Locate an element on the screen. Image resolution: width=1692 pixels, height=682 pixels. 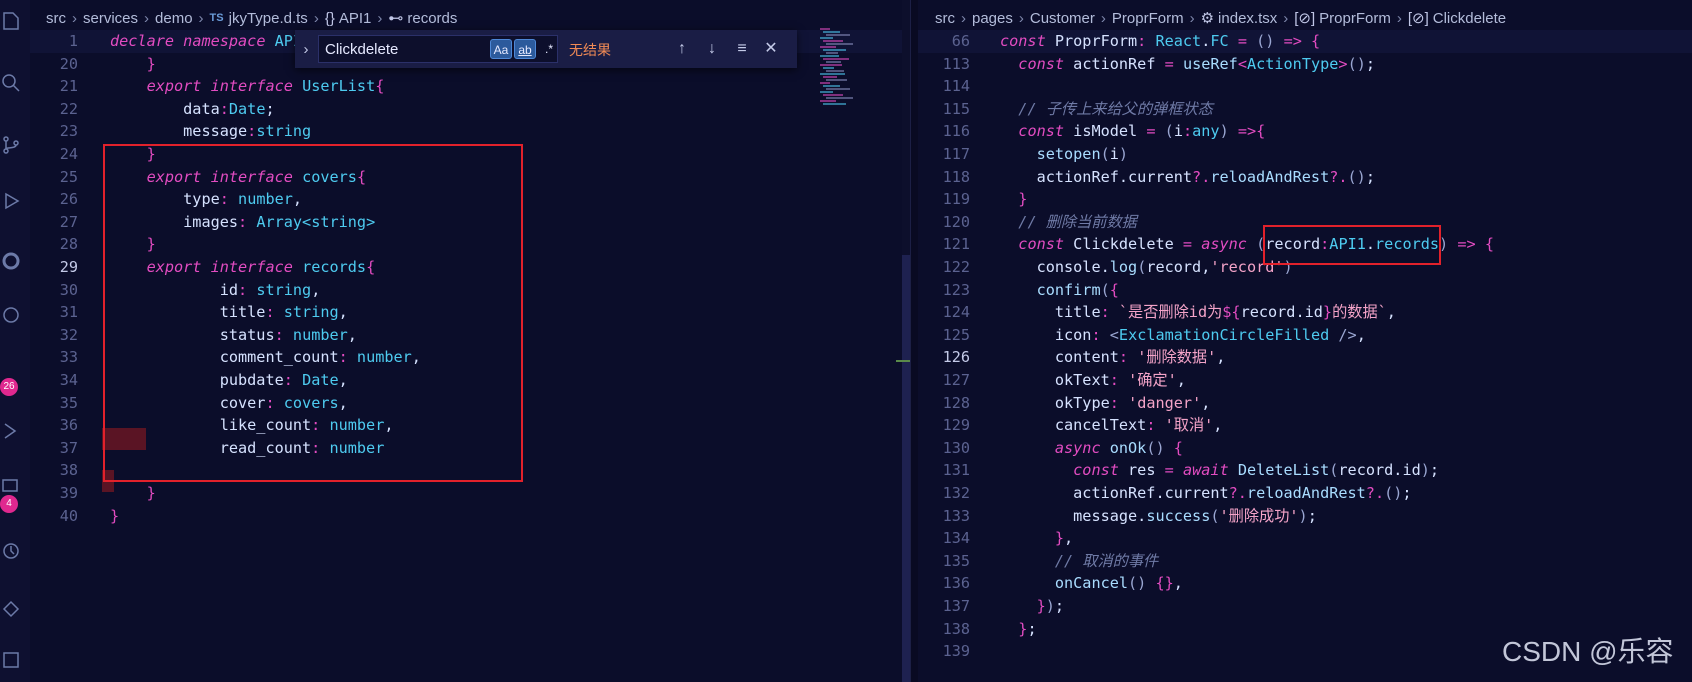
code-line: 126 content: '删除数据', is located at coordinates (1305, 357).